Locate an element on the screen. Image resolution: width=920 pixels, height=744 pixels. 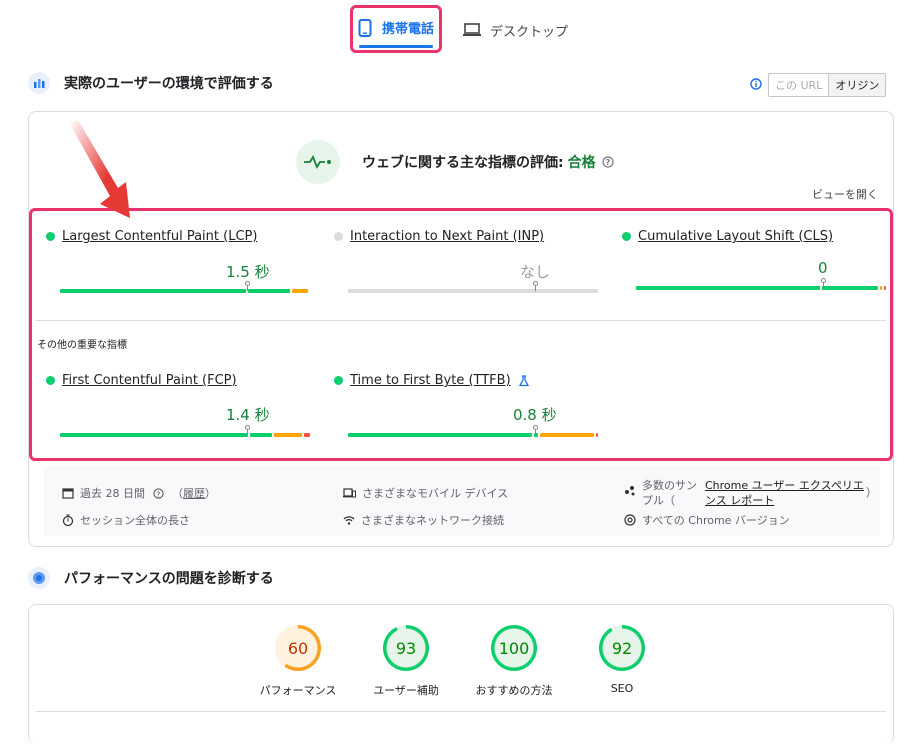
metric-cls-link: Cumulative Layout Shift (CLS) is located at coordinates (753, 236).